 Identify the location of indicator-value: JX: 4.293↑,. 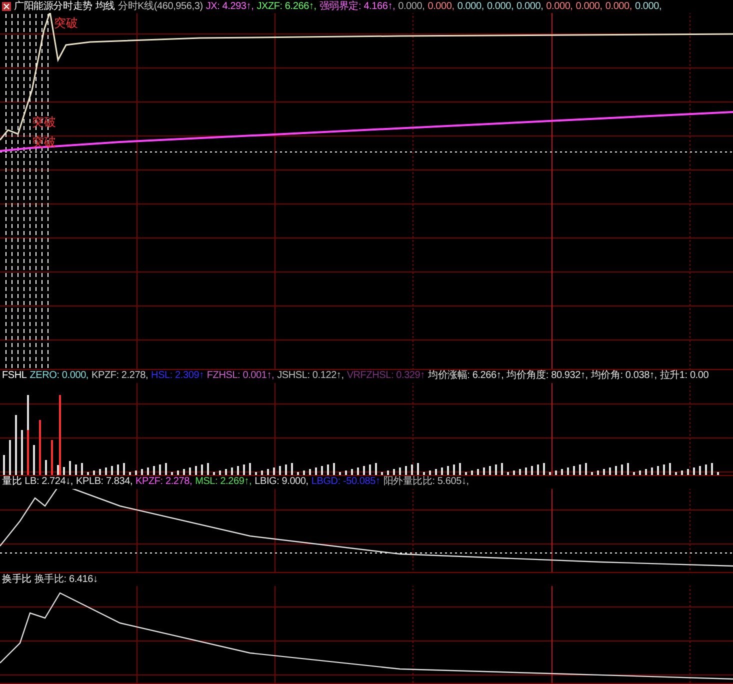
(230, 6).